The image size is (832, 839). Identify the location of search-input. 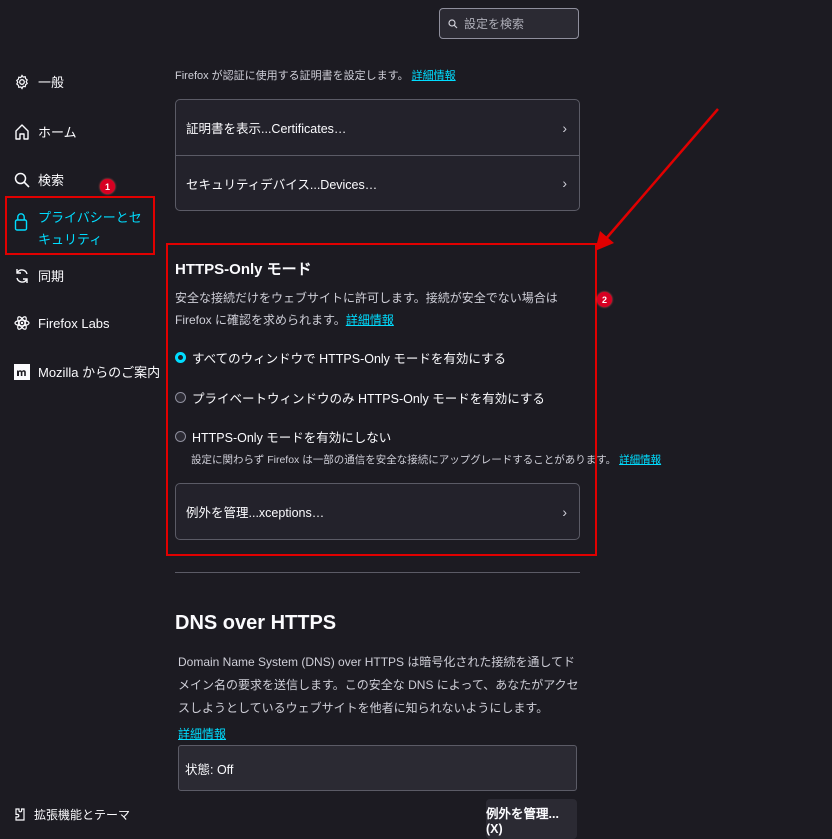
(514, 23).